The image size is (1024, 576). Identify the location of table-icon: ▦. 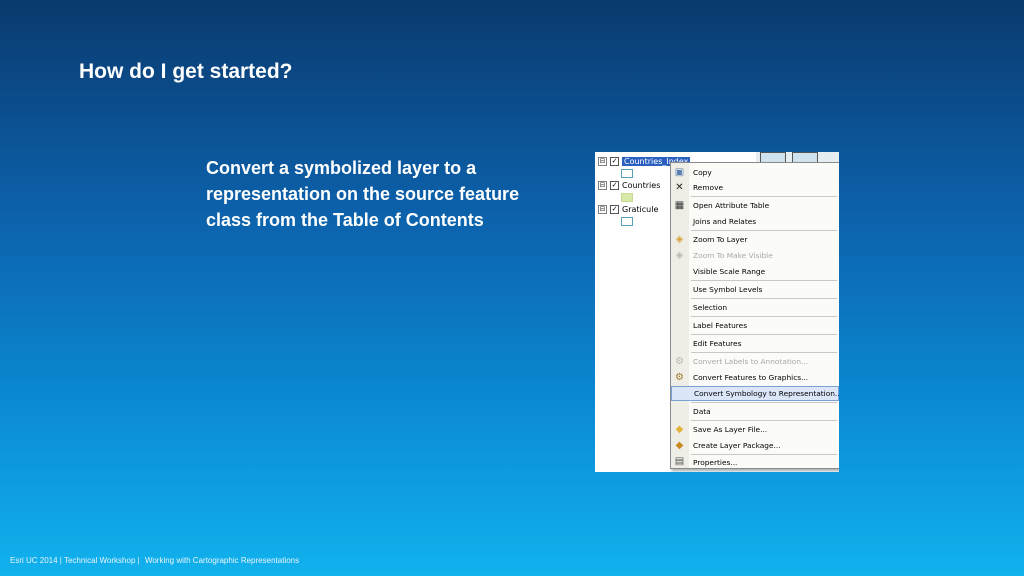
(679, 205).